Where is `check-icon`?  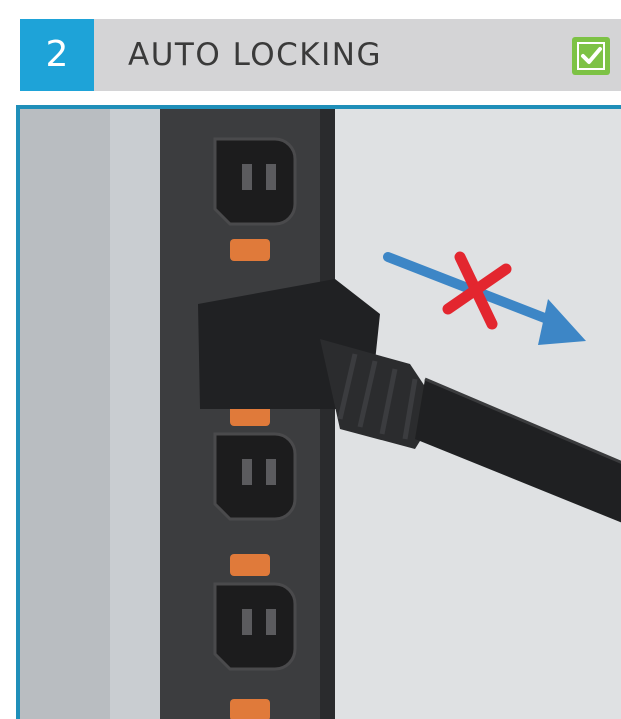
check-icon is located at coordinates (591, 56).